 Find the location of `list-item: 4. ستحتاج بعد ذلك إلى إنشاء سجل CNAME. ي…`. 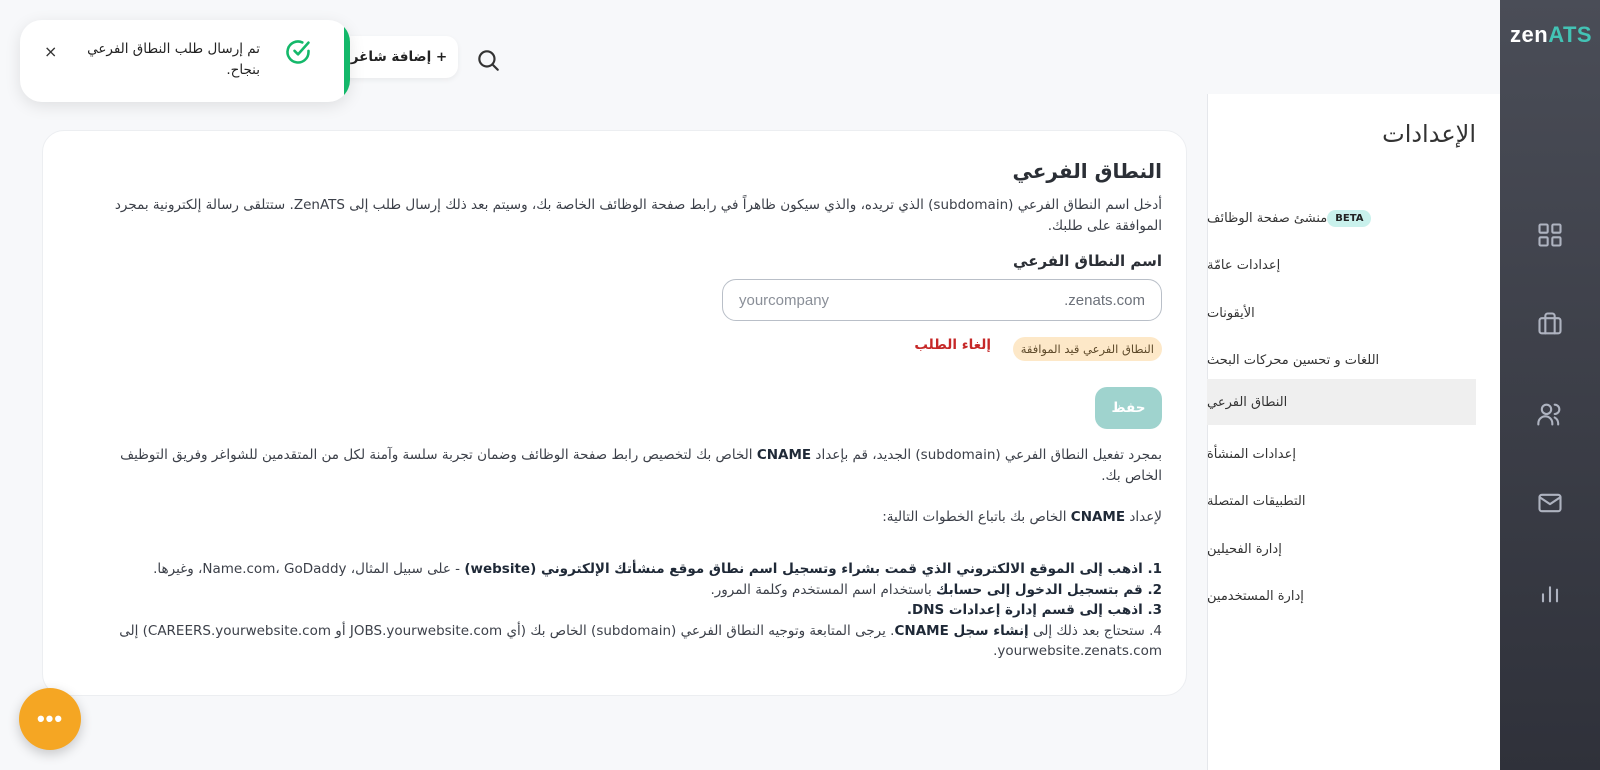

list-item: 4. ستحتاج بعد ذلك إلى إنشاء سجل CNAME. ي… is located at coordinates (640, 641).